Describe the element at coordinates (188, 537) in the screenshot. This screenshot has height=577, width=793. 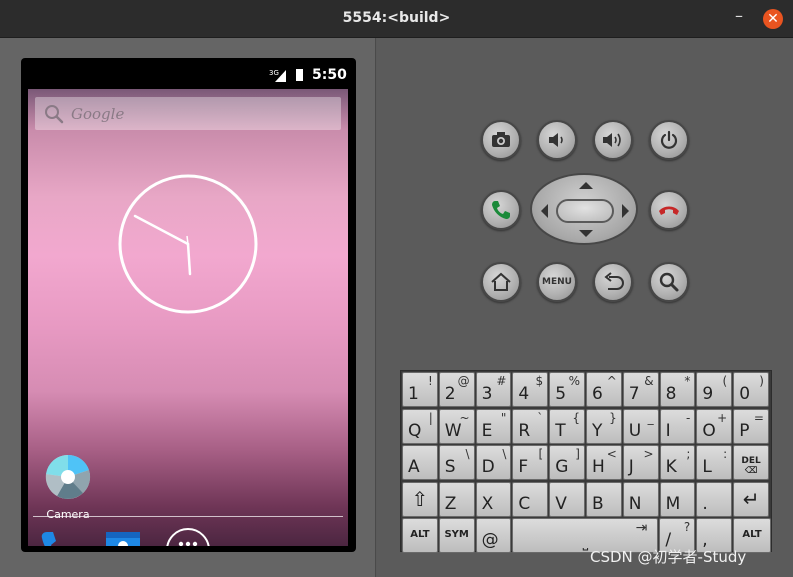
I see `app-drawer-icon` at that location.